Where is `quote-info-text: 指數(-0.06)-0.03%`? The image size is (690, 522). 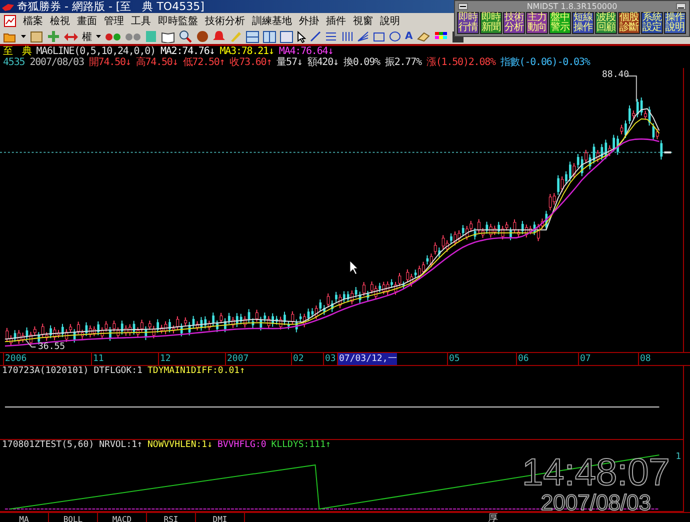 quote-info-text: 指數(-0.06)-0.03% is located at coordinates (545, 62).